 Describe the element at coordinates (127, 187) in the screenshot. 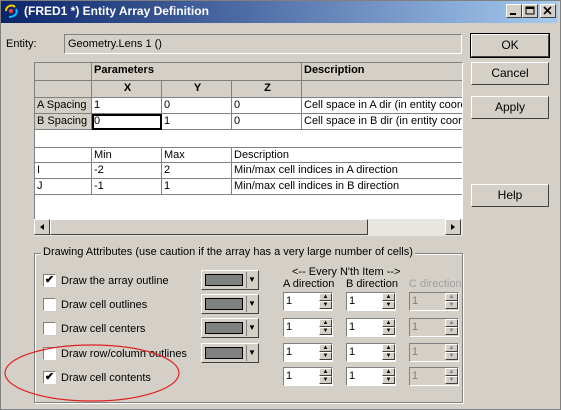

I see `j-min-cell: -1` at that location.